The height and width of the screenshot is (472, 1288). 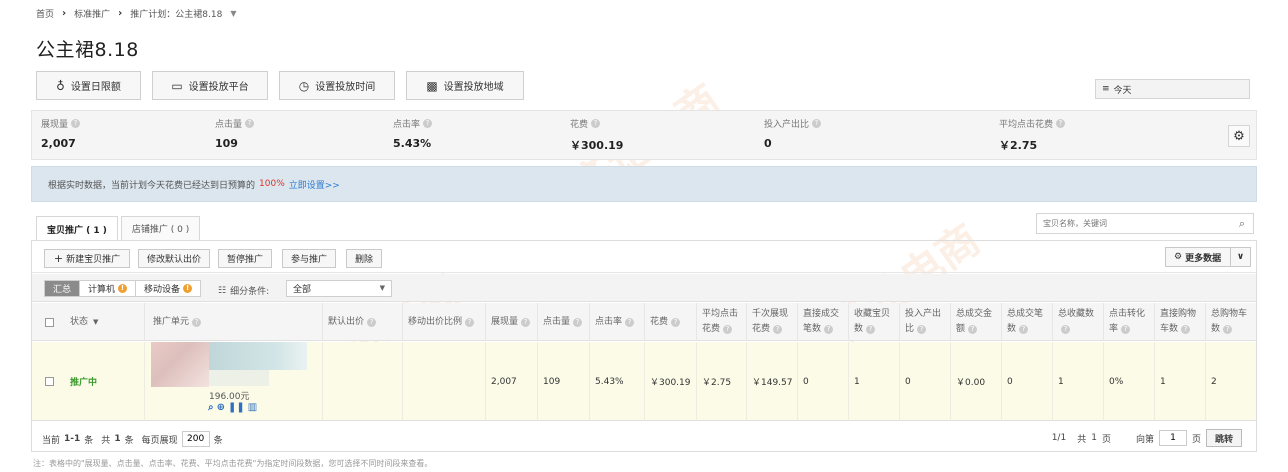 What do you see at coordinates (337, 85) in the screenshot?
I see `set-time-button: ◷ 设置投放时间` at bounding box center [337, 85].